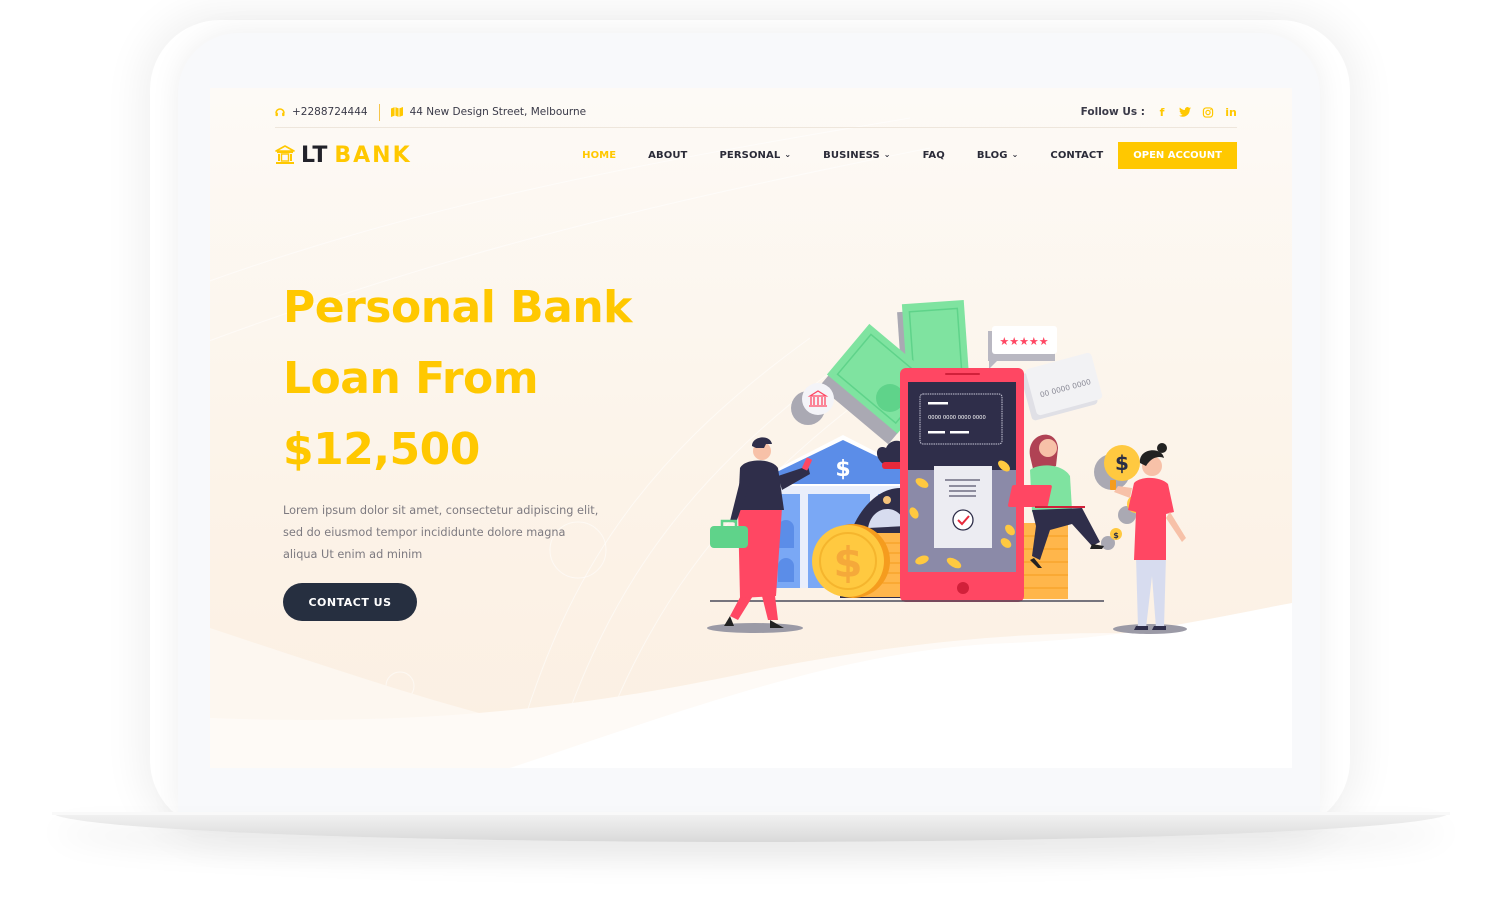 The height and width of the screenshot is (913, 1500). Describe the element at coordinates (1208, 112) in the screenshot. I see `instagram-icon` at that location.